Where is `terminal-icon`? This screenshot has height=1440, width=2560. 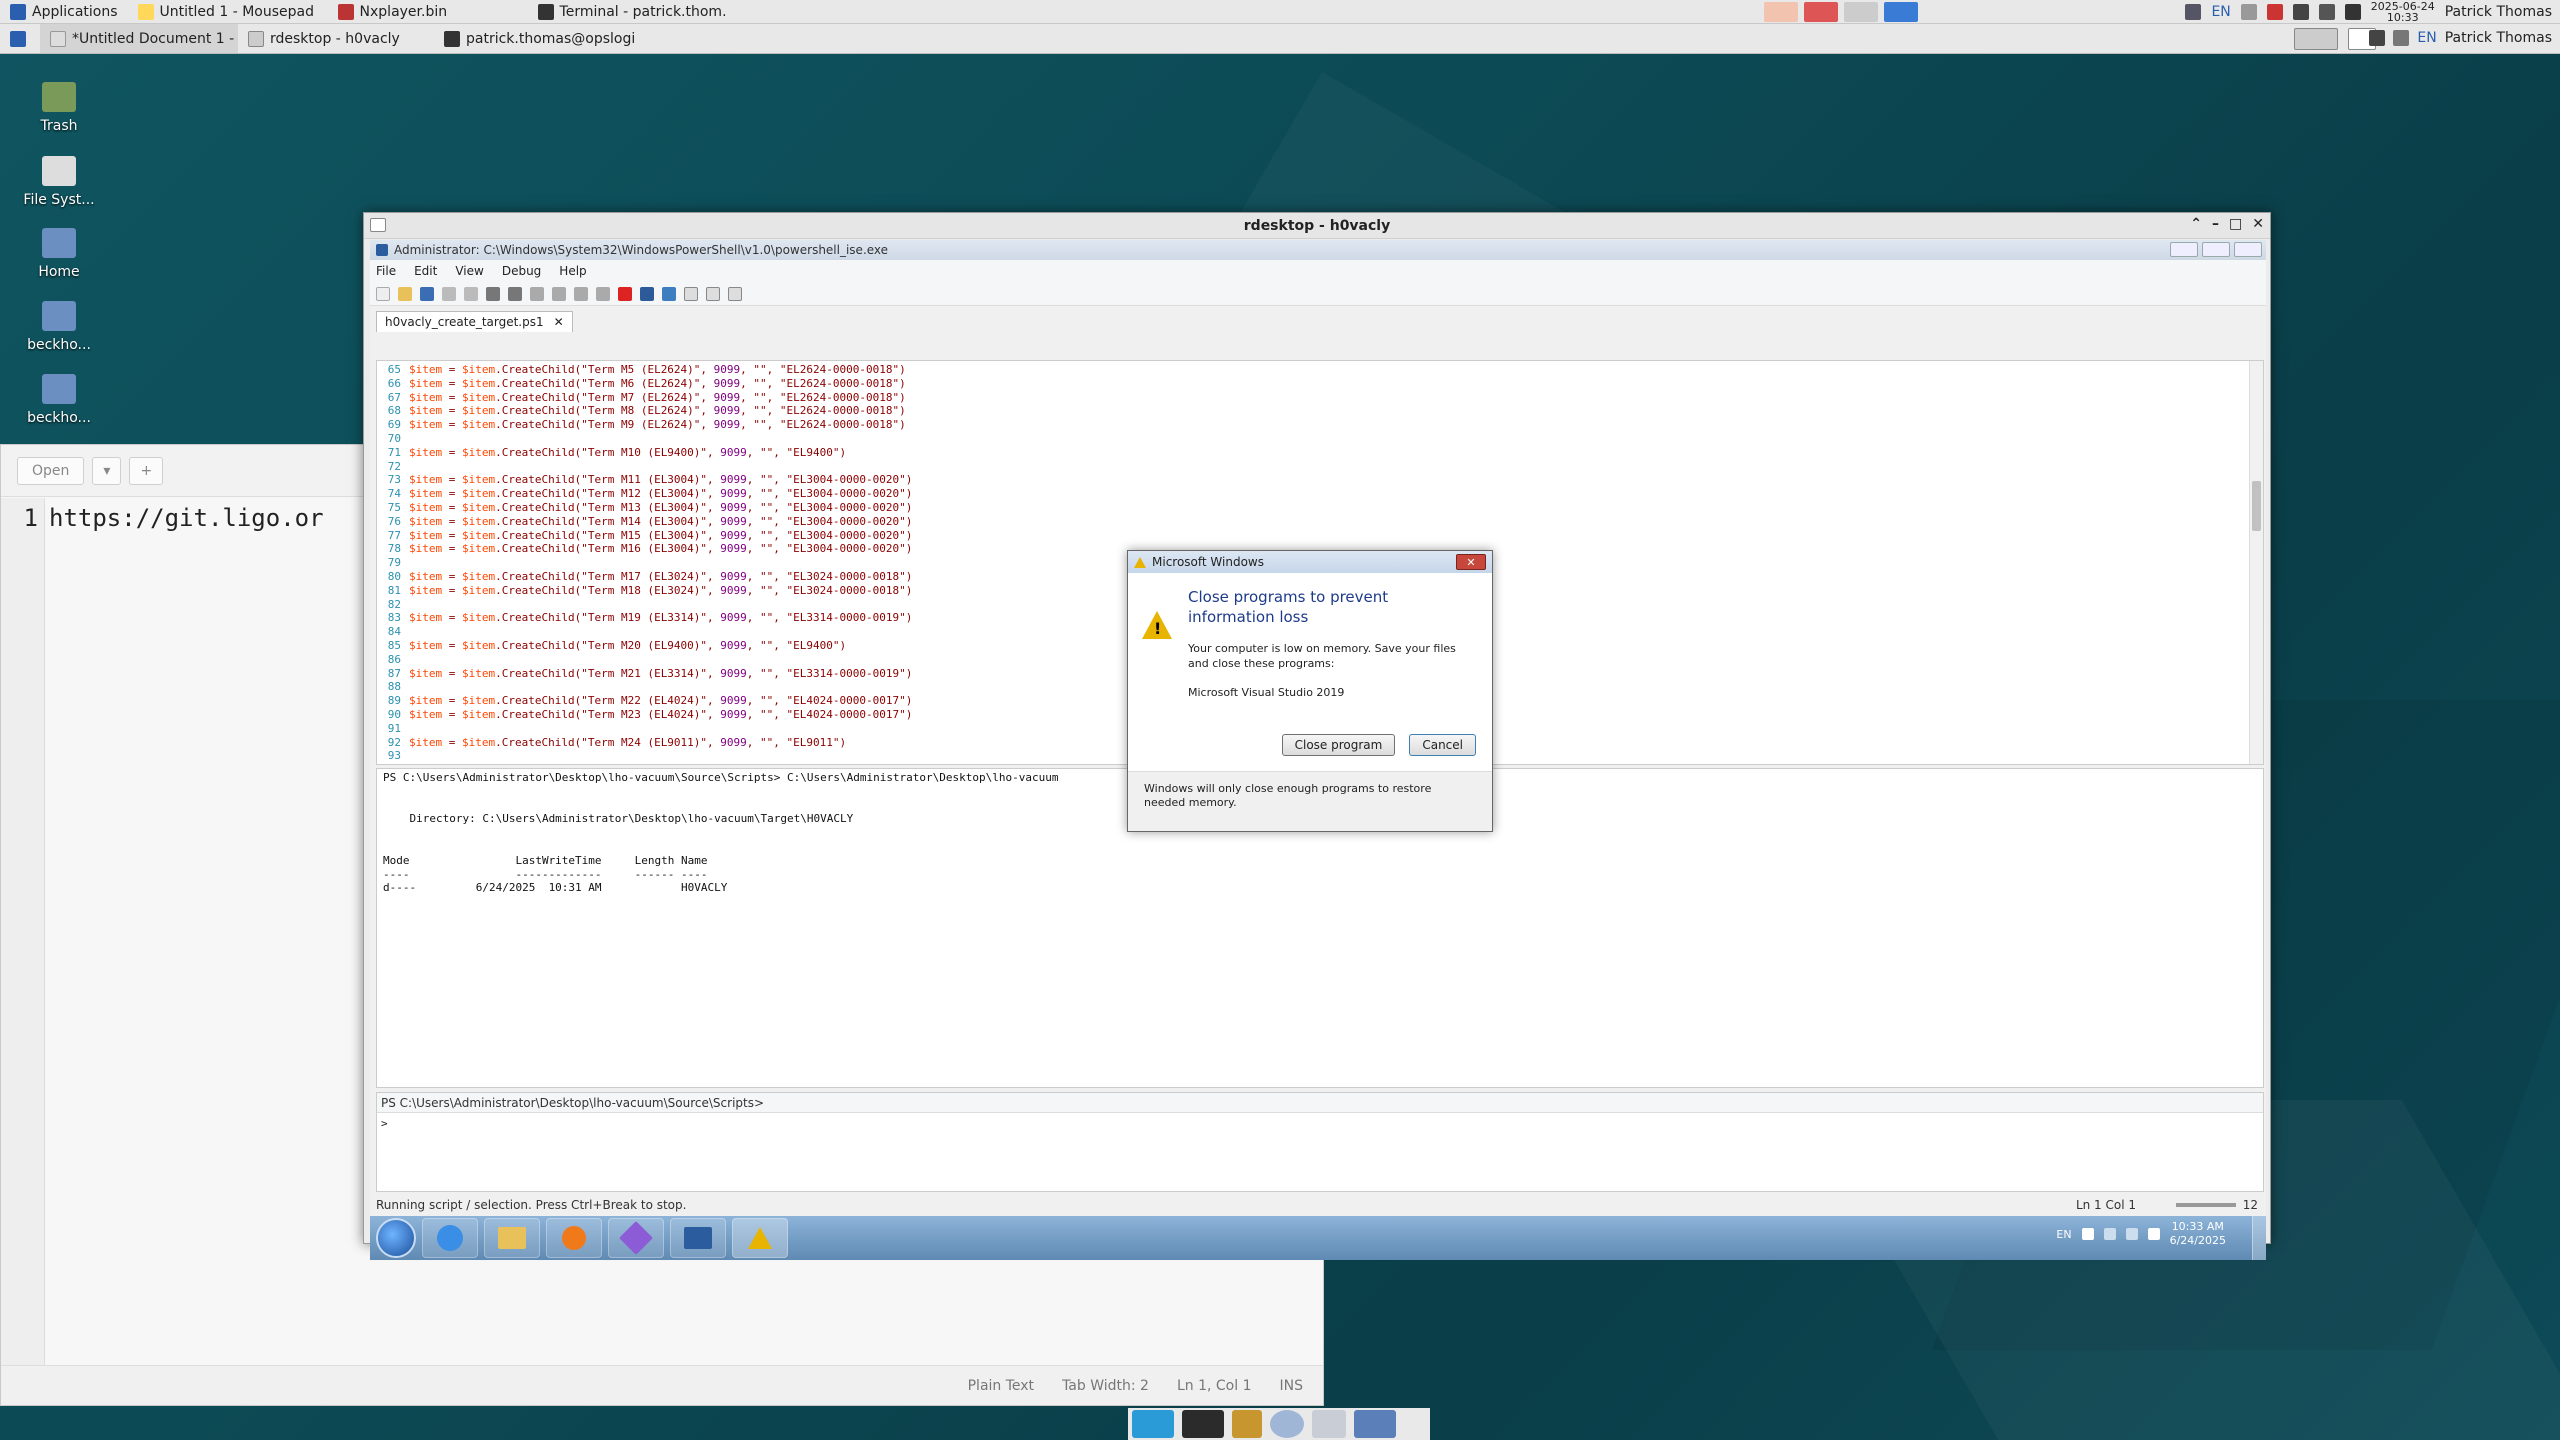
terminal-icon is located at coordinates (1203, 1424).